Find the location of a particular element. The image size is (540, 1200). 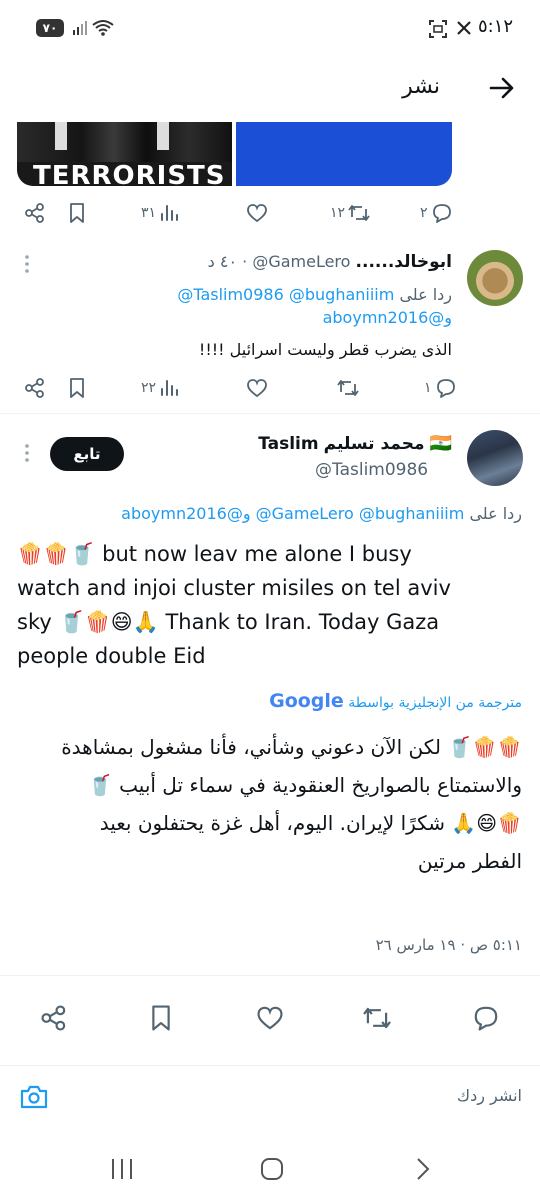

replying-to: ردا على @bughaniiim @Taslim0986 is located at coordinates (314, 294).